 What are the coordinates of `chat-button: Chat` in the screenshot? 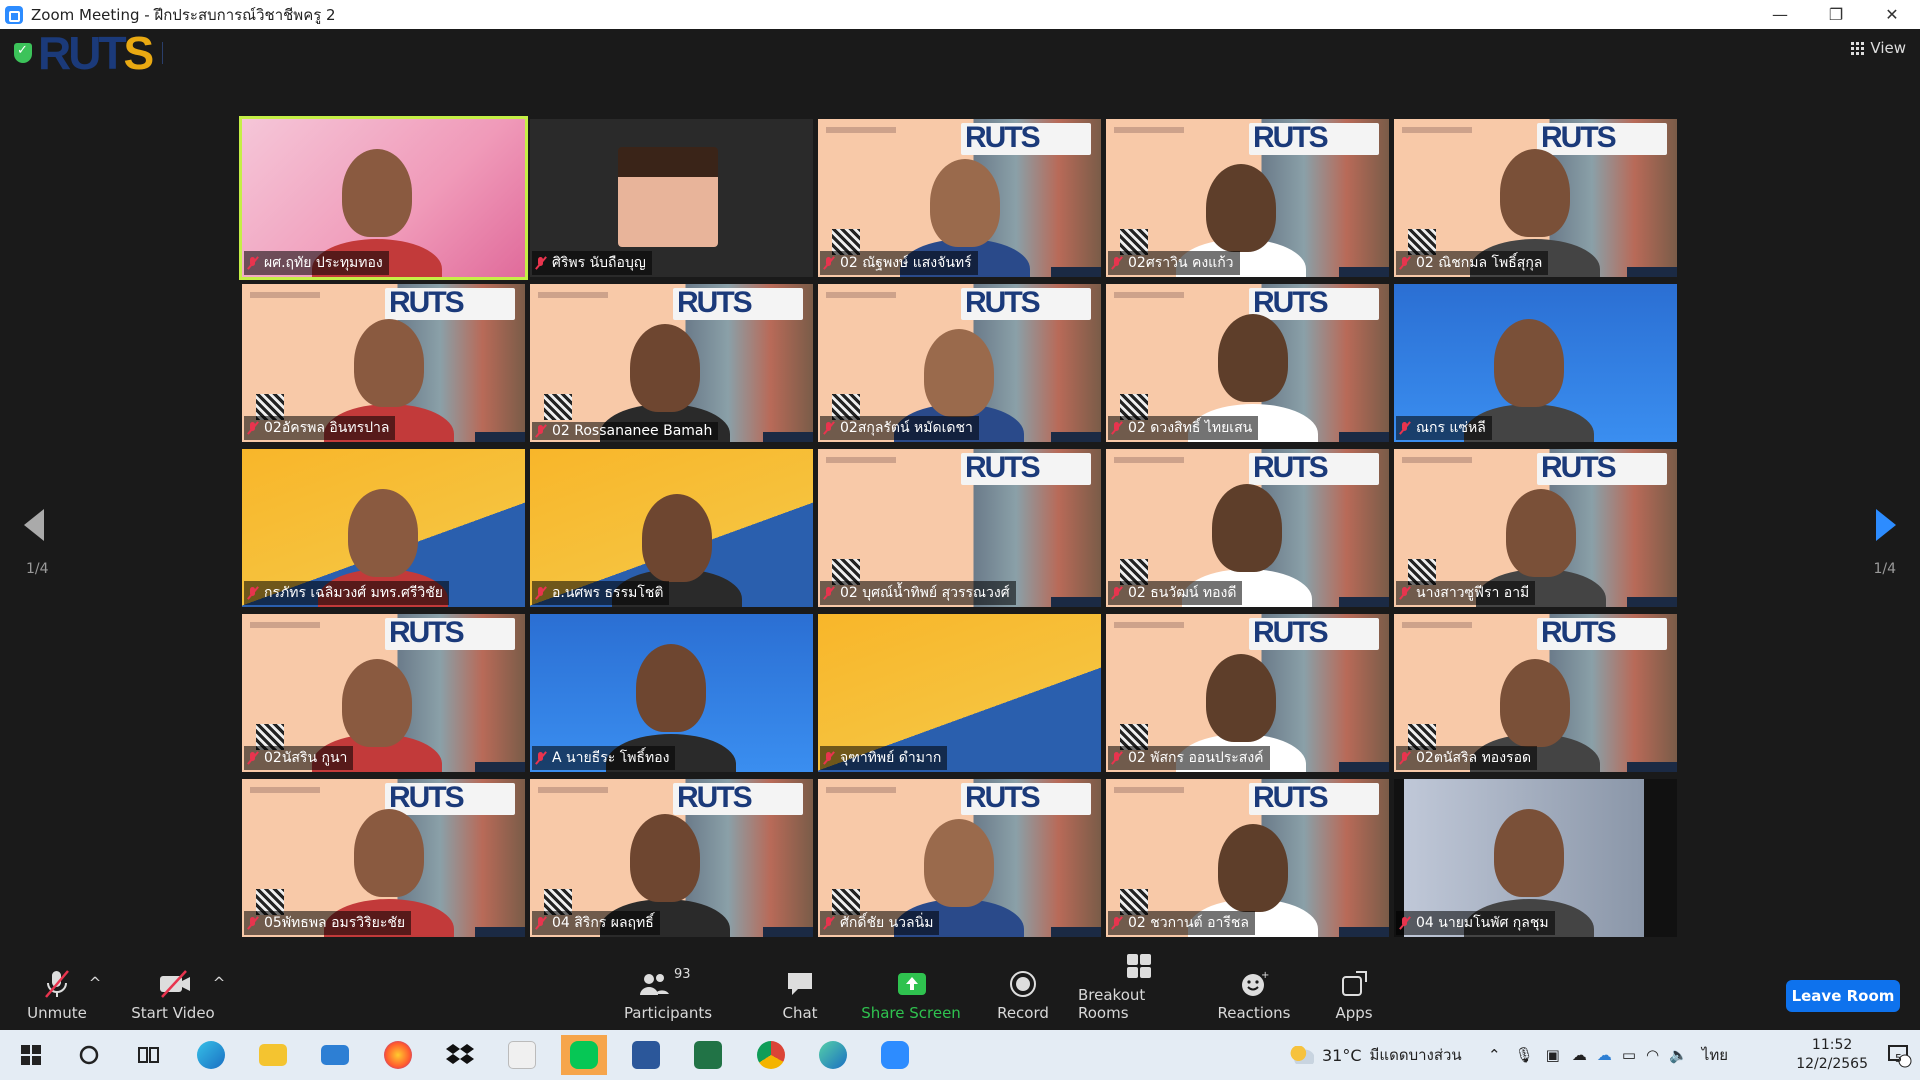 It's located at (800, 993).